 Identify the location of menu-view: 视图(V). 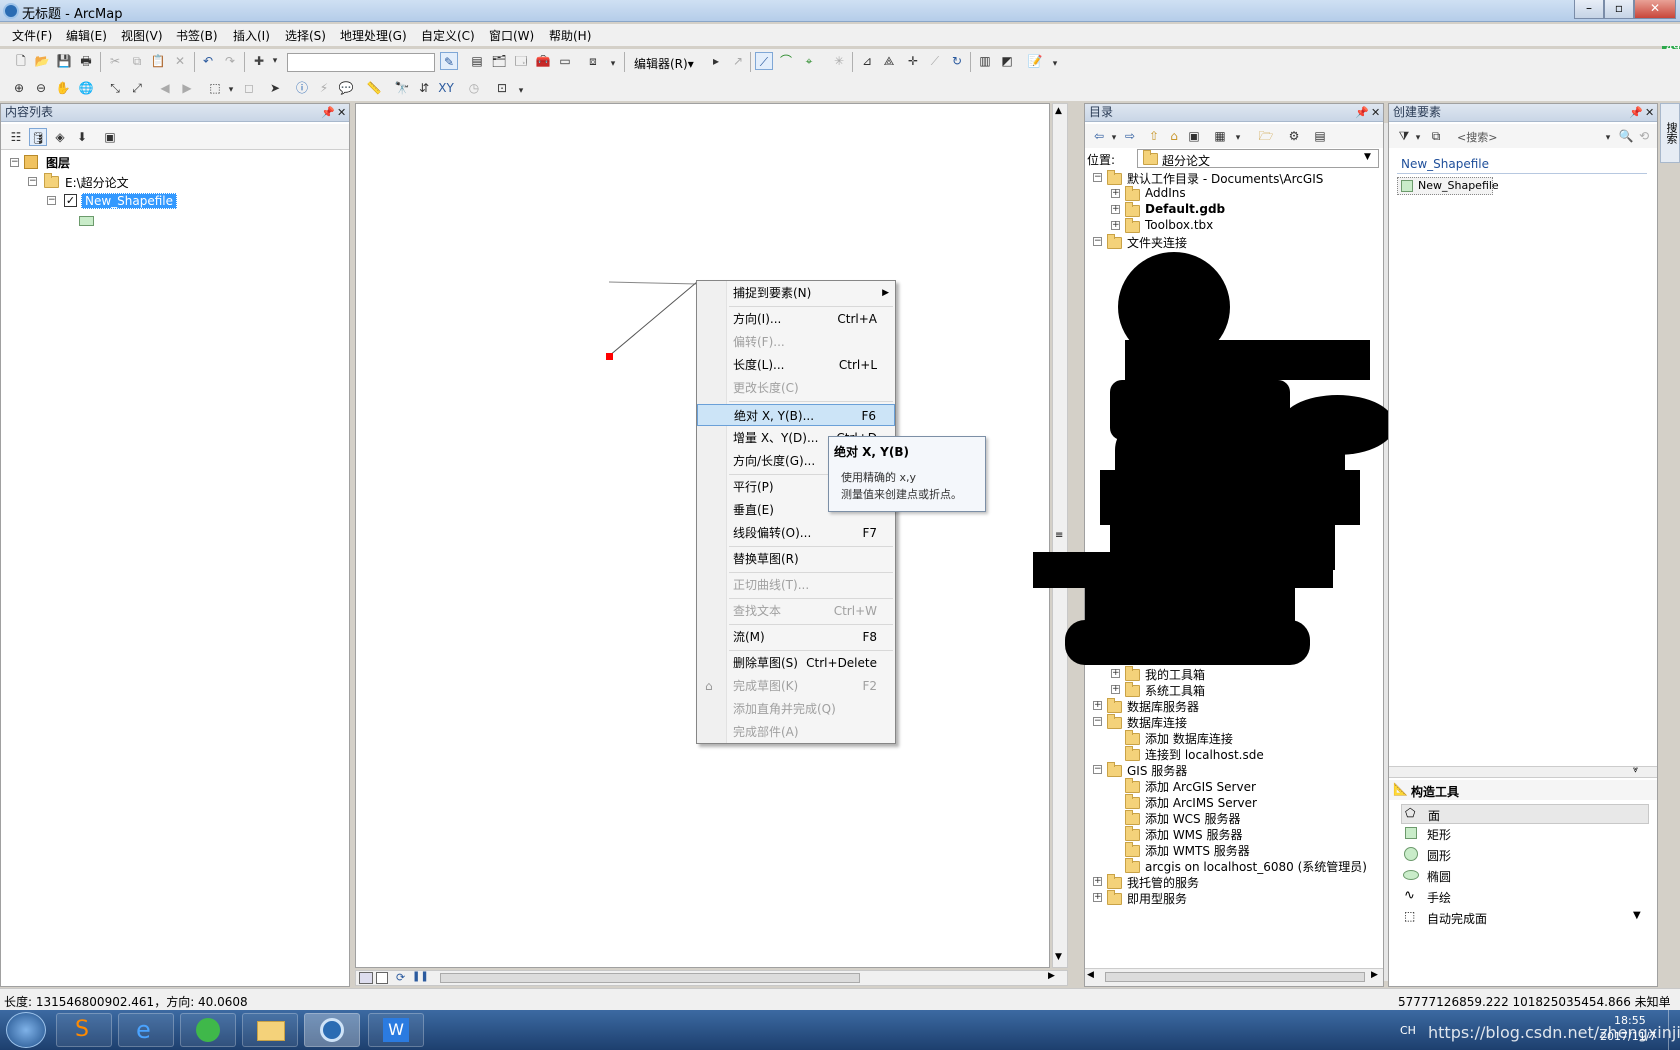
(142, 35).